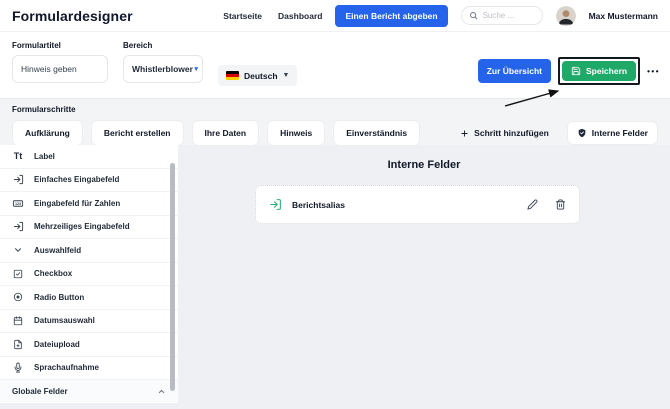 Image resolution: width=670 pixels, height=409 pixels. What do you see at coordinates (560, 204) in the screenshot?
I see `trash-icon` at bounding box center [560, 204].